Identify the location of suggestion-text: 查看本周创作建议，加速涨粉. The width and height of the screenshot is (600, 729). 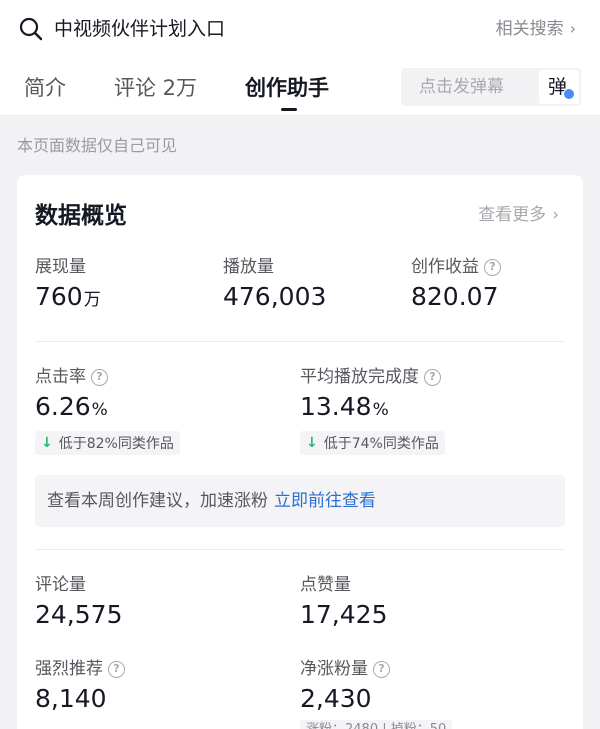
(157, 501).